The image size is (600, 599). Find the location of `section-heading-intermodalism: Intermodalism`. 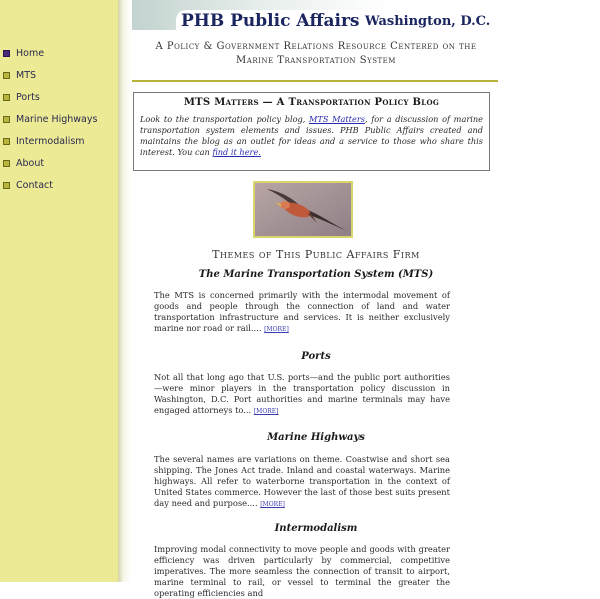

section-heading-intermodalism: Intermodalism is located at coordinates (316, 528).